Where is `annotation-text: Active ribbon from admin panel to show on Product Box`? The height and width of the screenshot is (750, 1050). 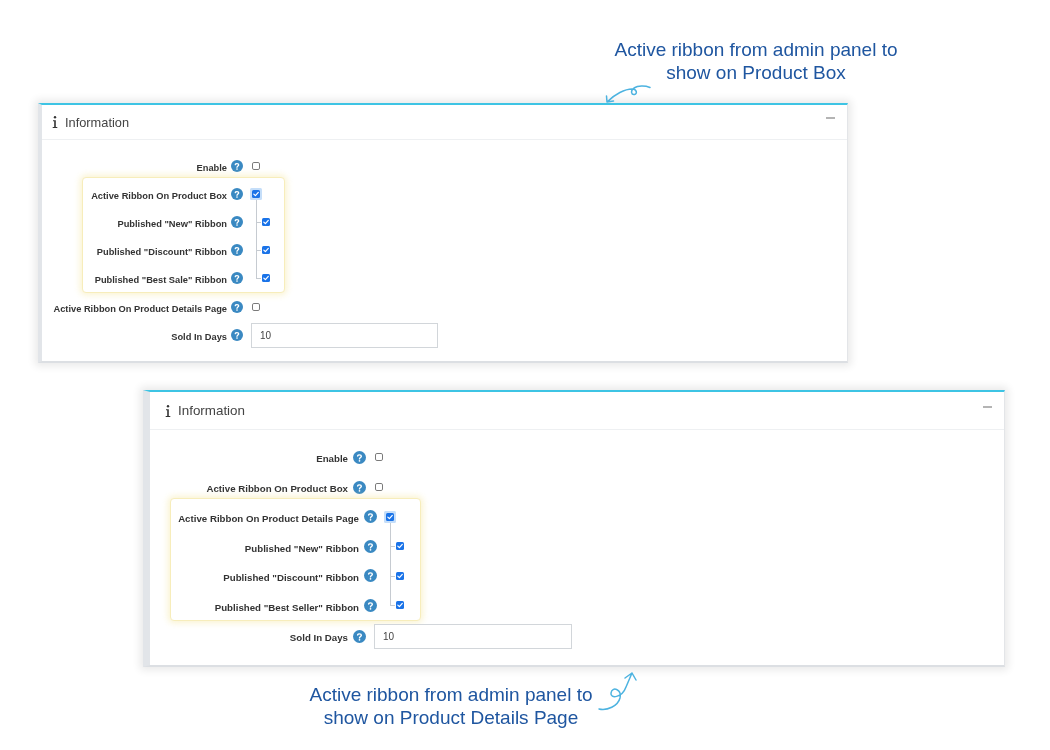
annotation-text: Active ribbon from admin panel to show on Product Box is located at coordinates (756, 61).